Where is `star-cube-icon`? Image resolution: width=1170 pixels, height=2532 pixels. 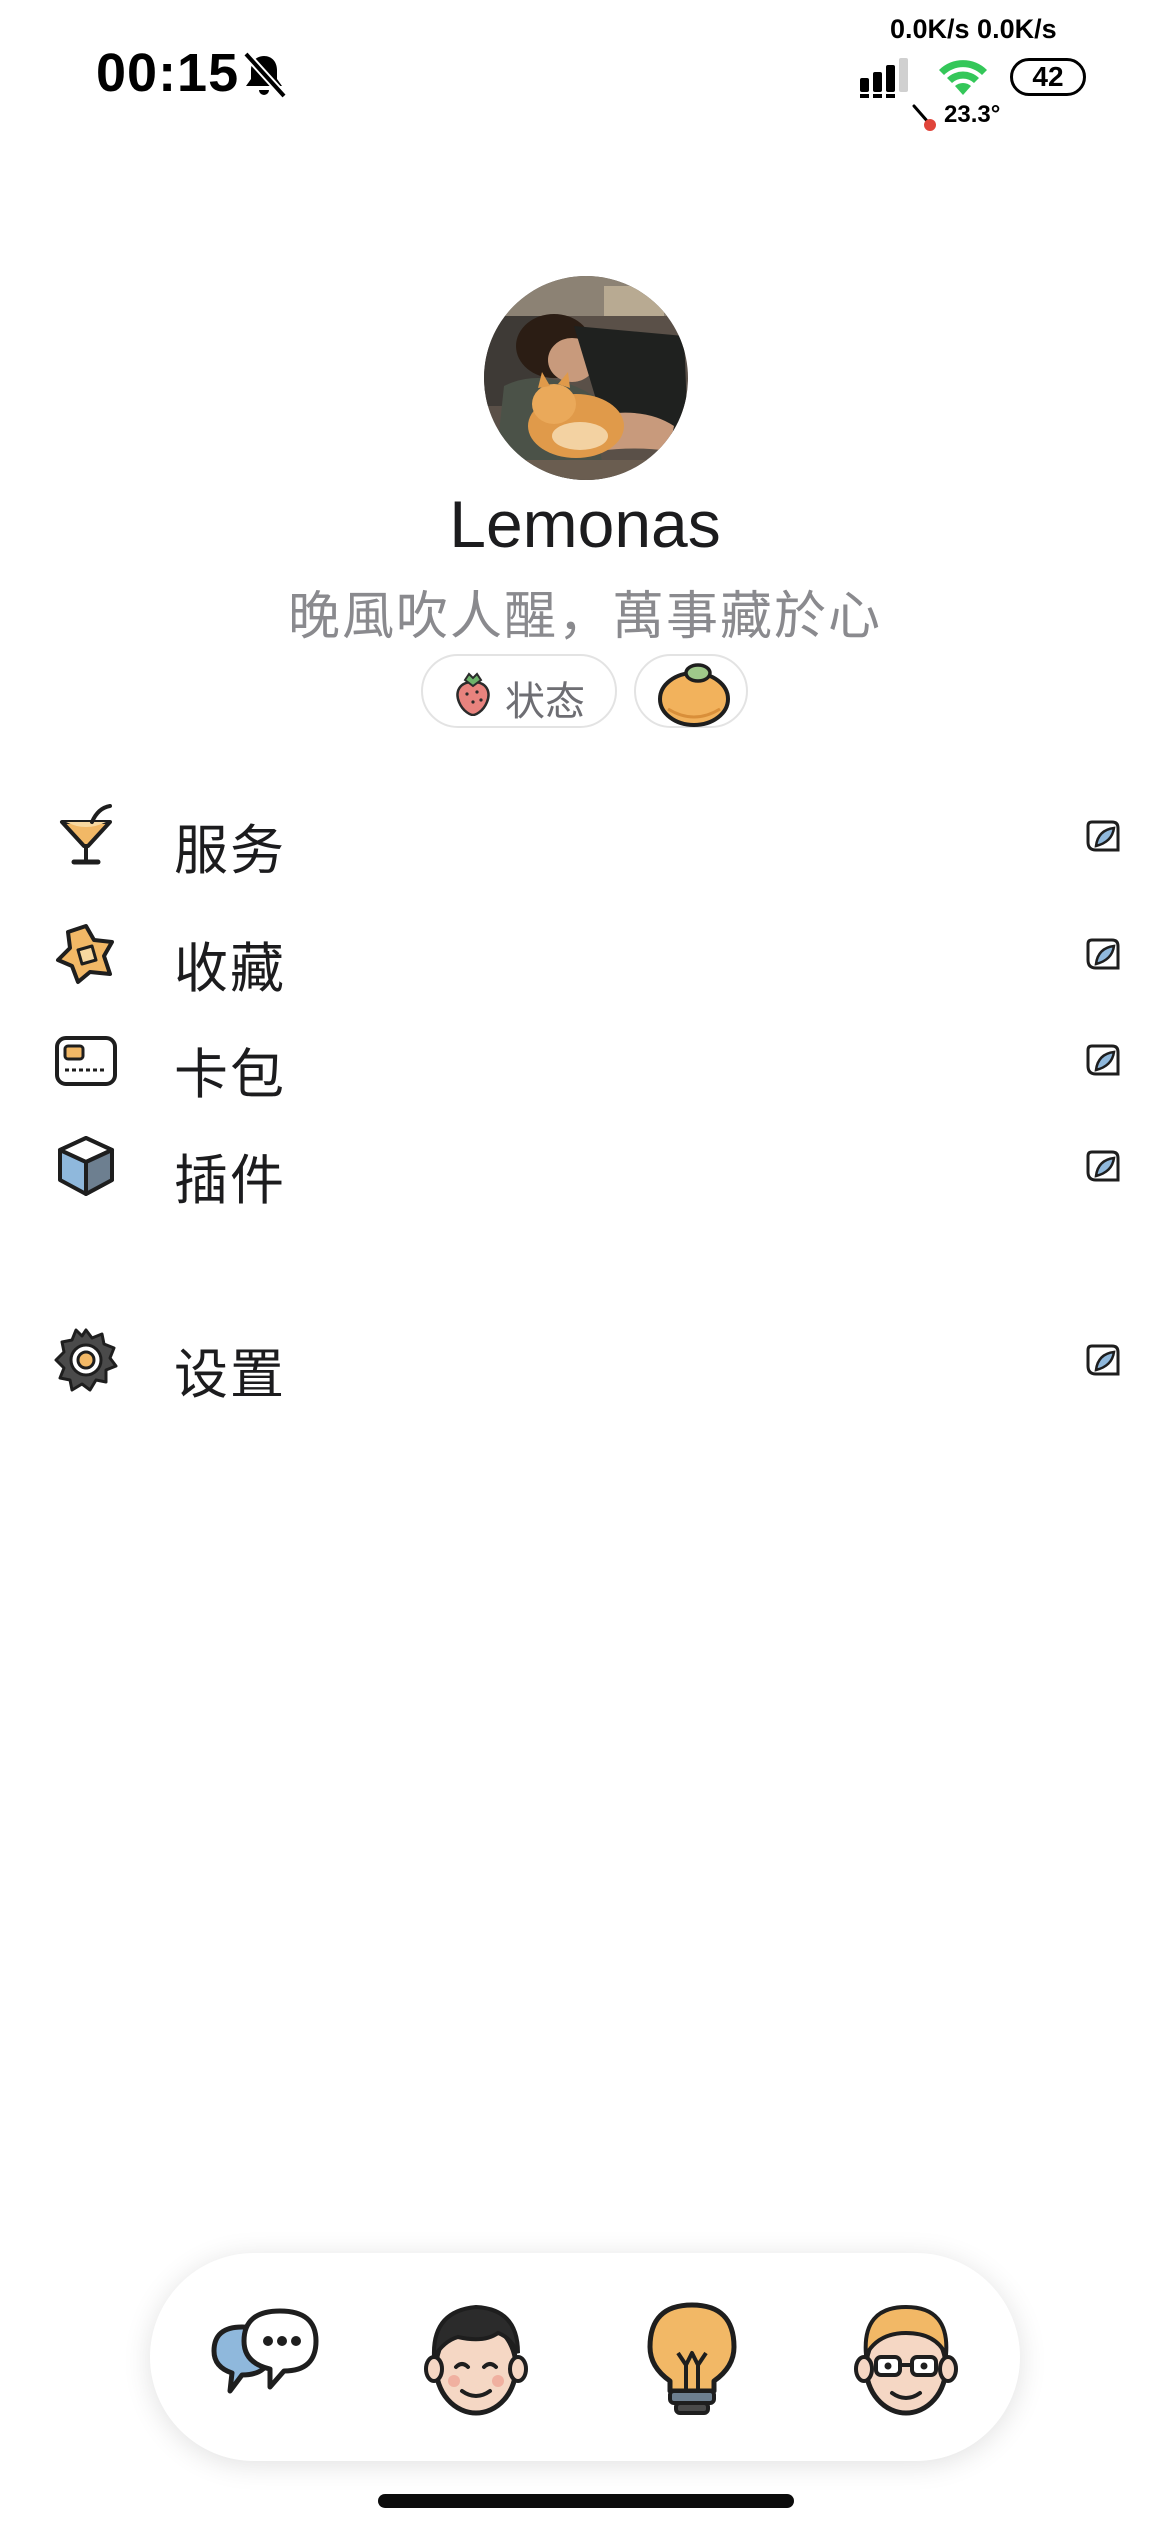
star-cube-icon is located at coordinates (85, 954).